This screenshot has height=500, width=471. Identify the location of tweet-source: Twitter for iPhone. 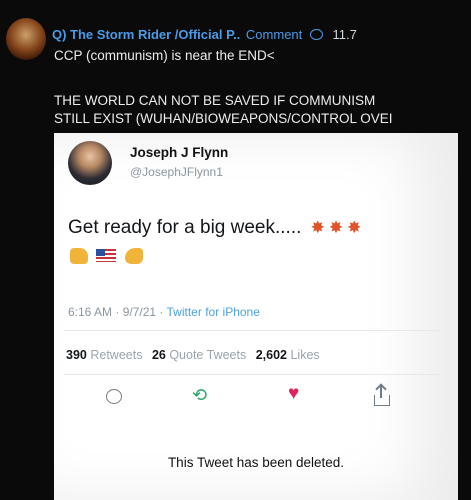
(213, 312).